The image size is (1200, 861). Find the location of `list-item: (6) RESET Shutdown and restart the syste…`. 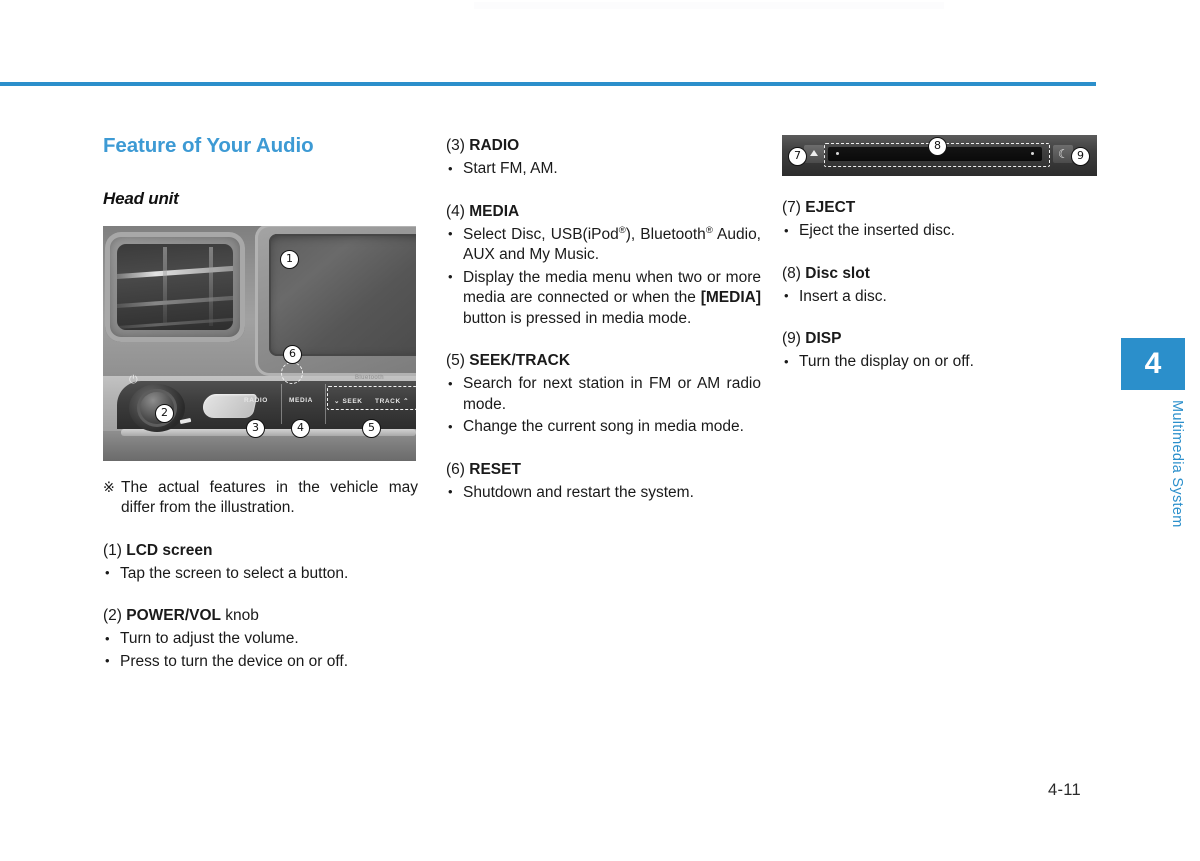

list-item: (6) RESET Shutdown and restart the syste… is located at coordinates (603, 481).